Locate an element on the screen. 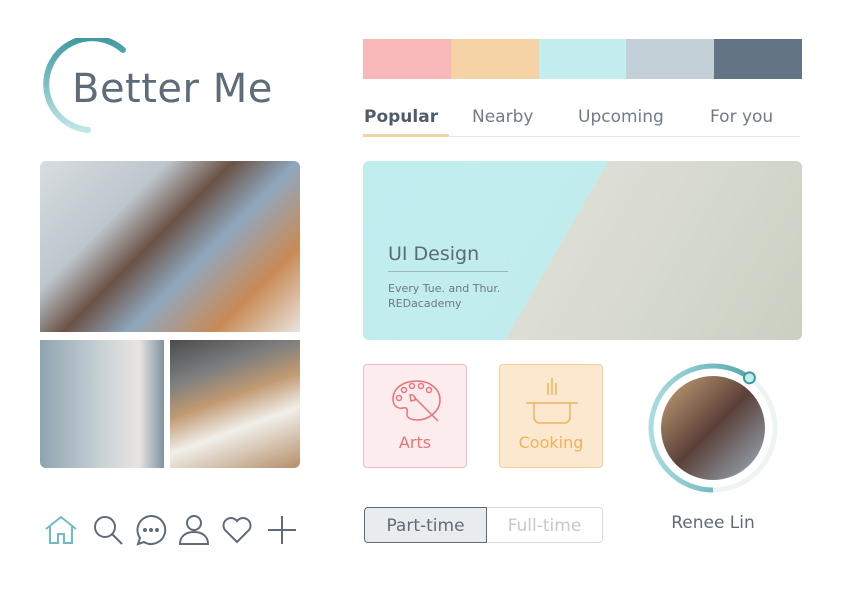 The image size is (842, 595). plus-icon is located at coordinates (282, 530).